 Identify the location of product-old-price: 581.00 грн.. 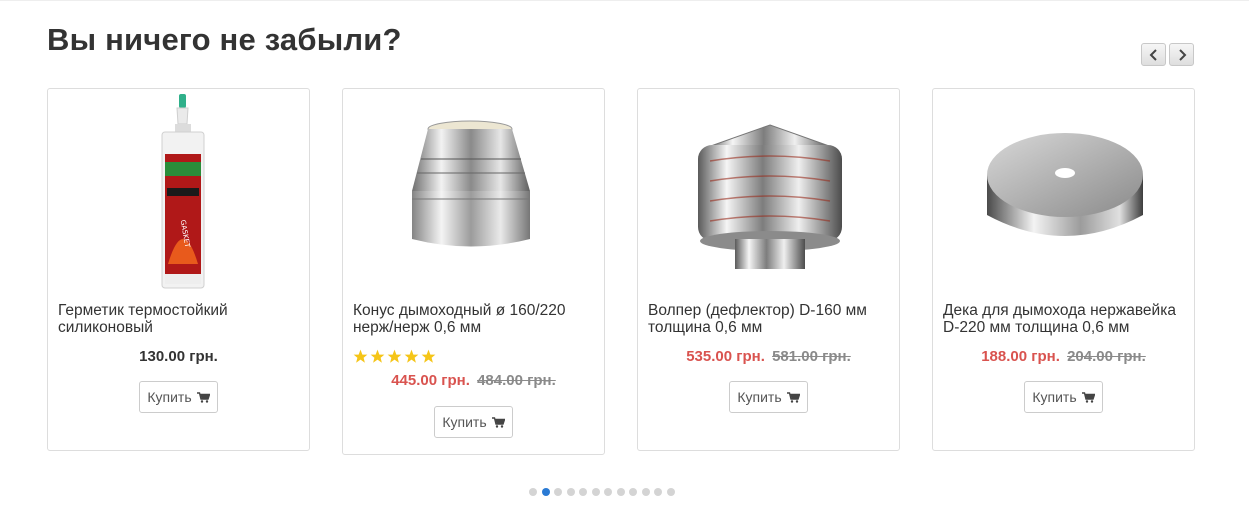
(811, 356).